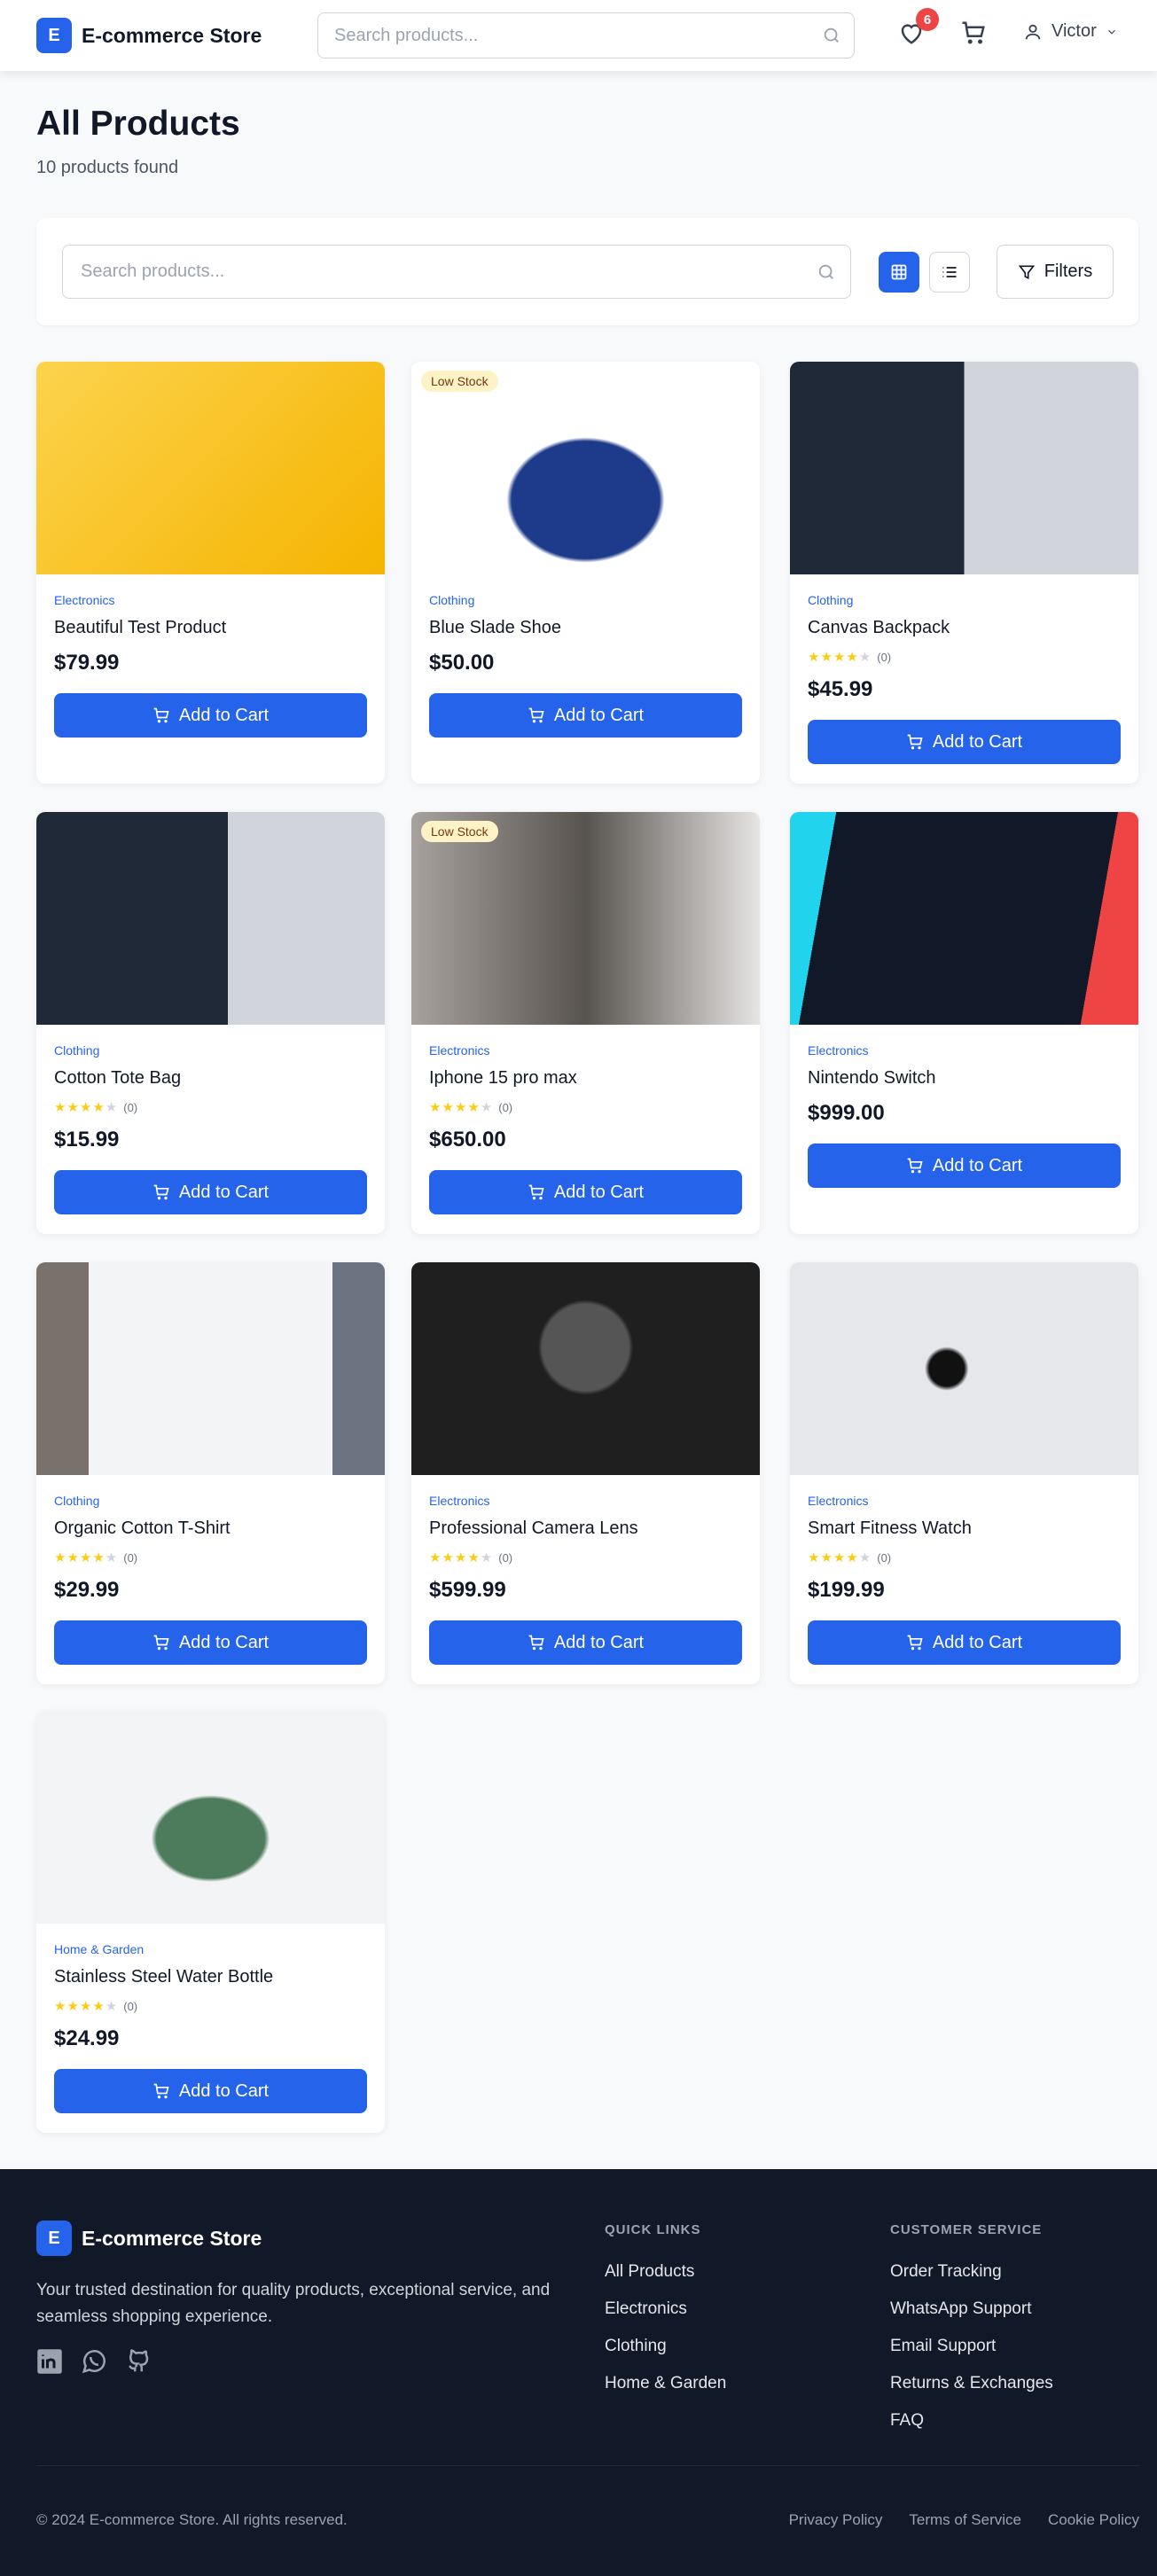  I want to click on brand-logo: E E-commerce Store, so click(149, 35).